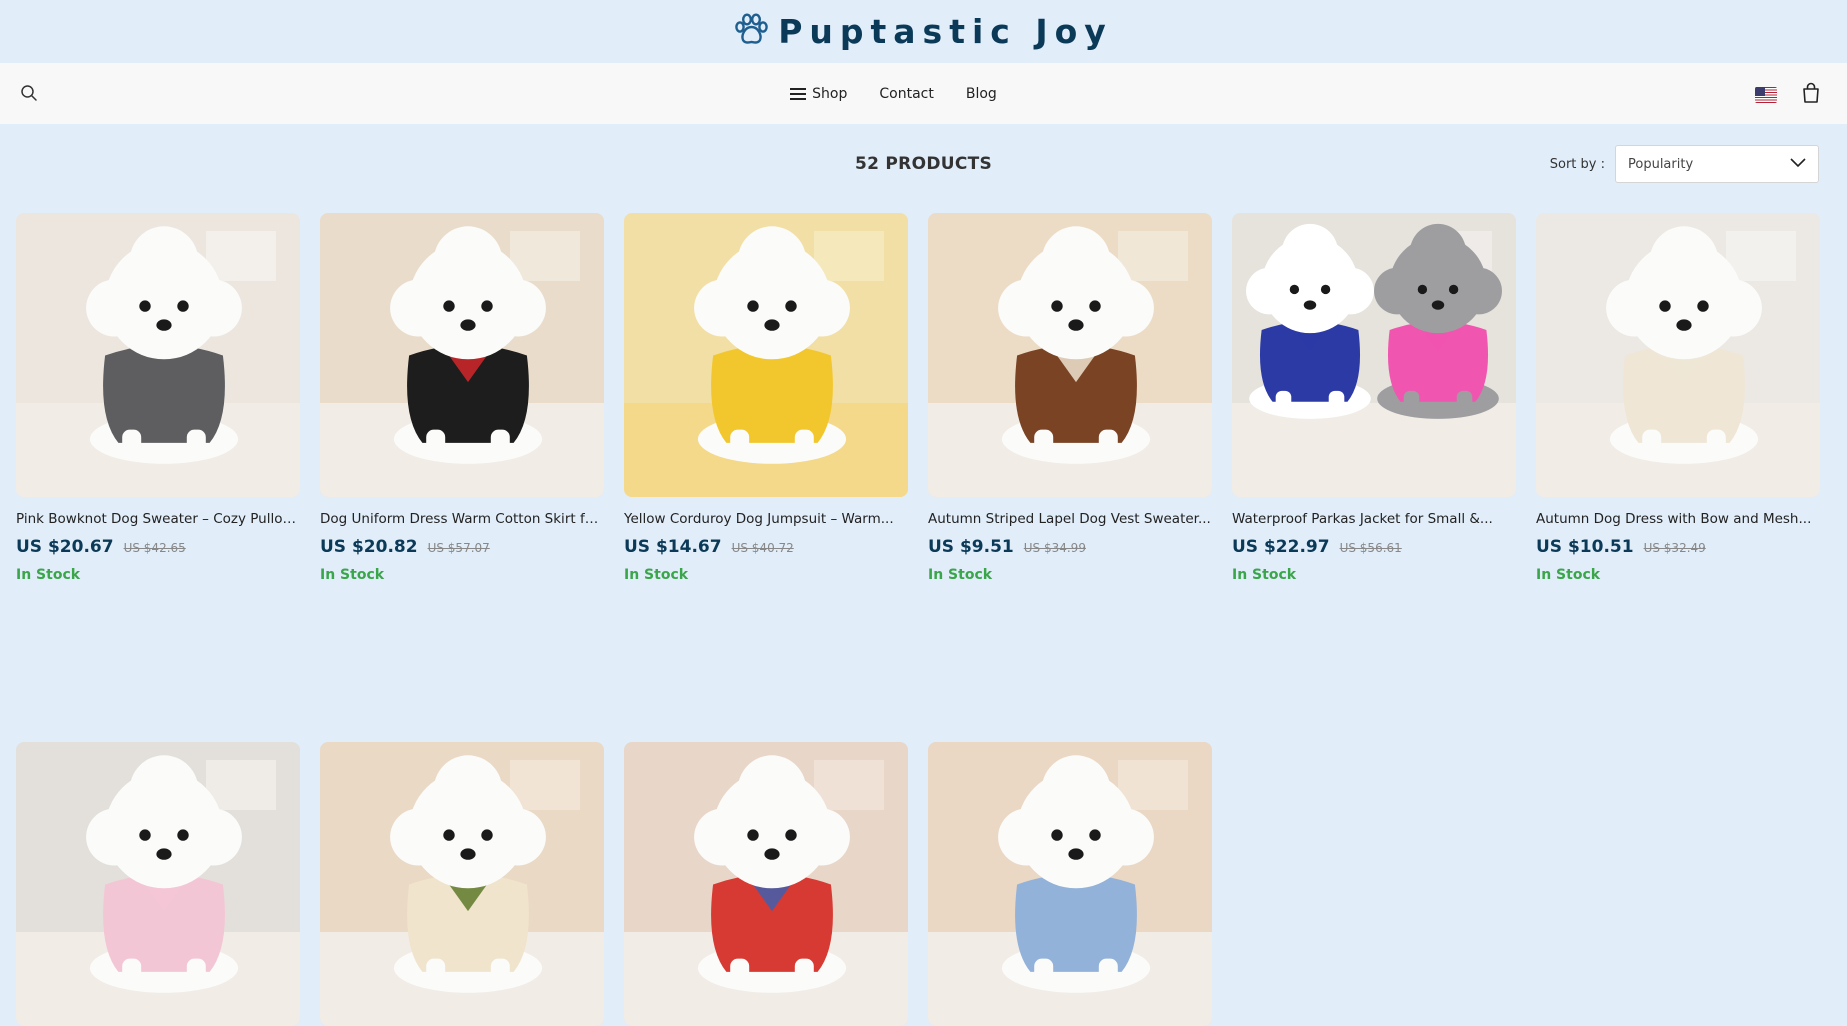 The width and height of the screenshot is (1847, 1026). I want to click on nav-contact: Contact, so click(906, 94).